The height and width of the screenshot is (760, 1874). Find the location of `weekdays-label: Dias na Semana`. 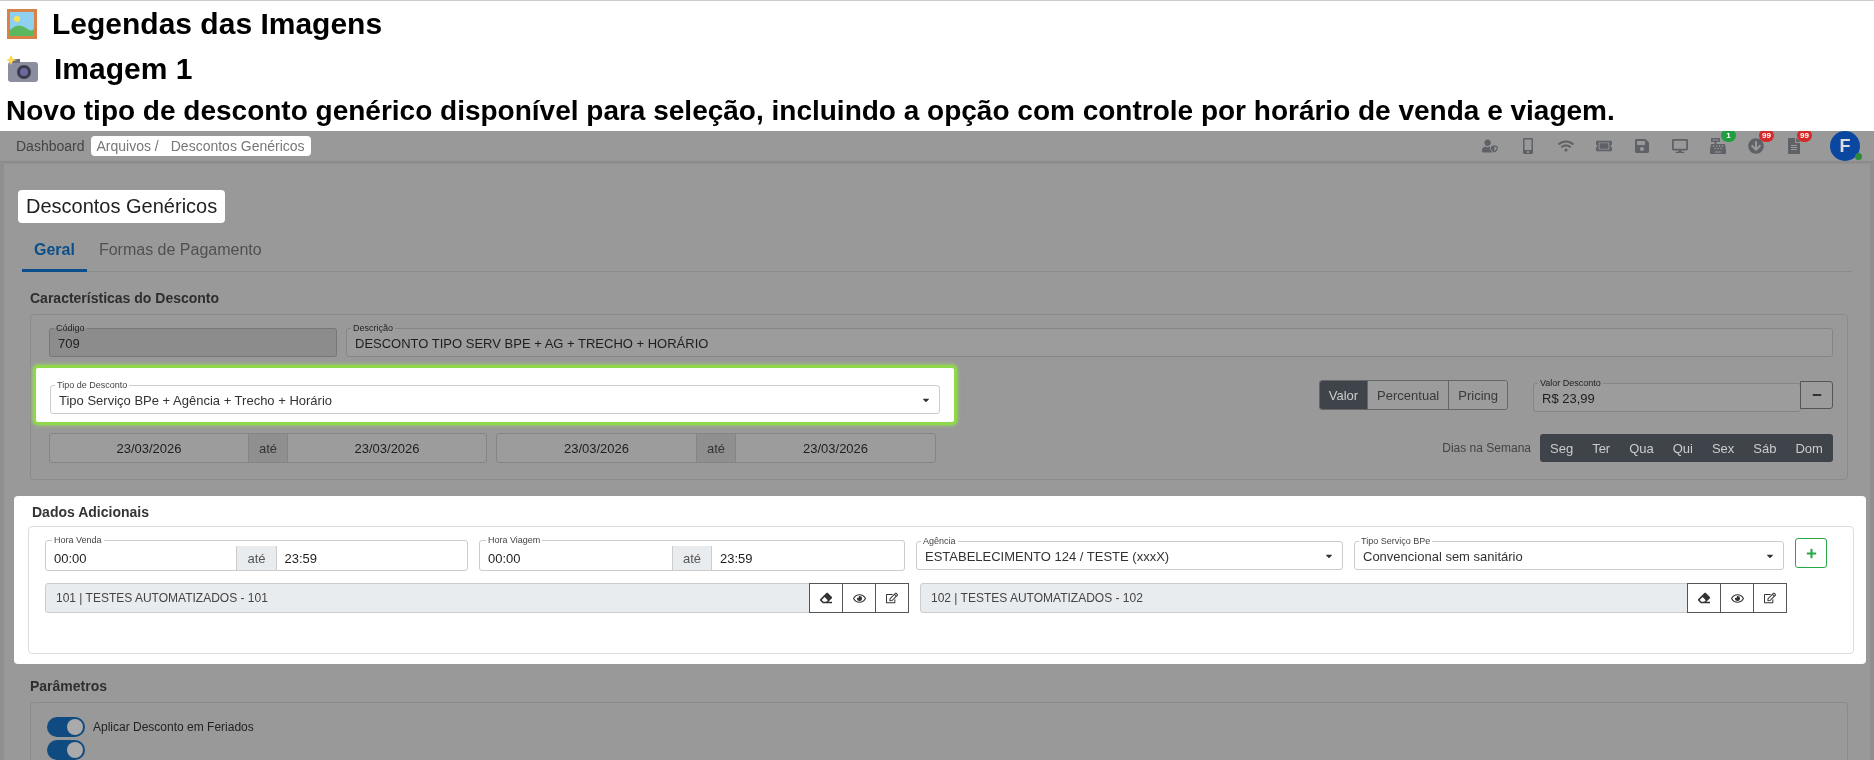

weekdays-label: Dias na Semana is located at coordinates (1486, 448).